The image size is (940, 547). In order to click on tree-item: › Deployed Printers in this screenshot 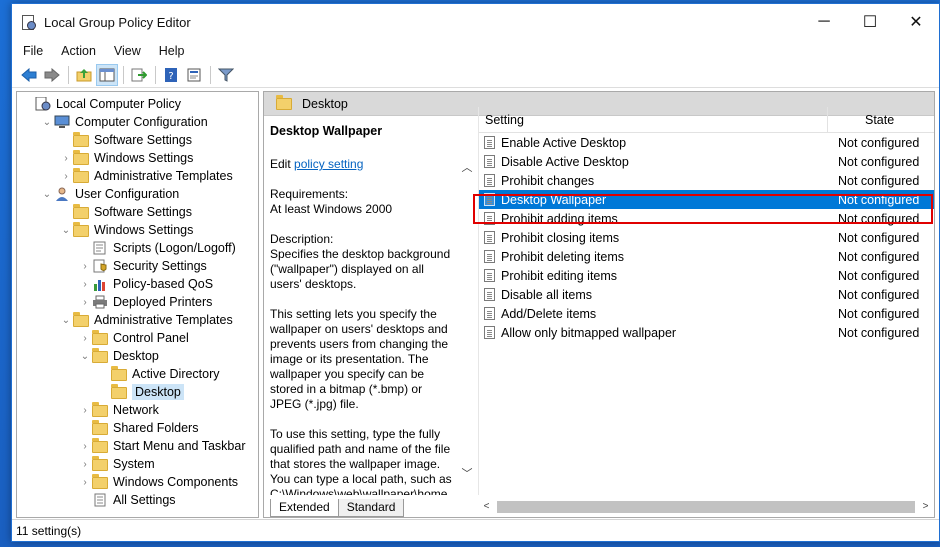, I will do `click(137, 302)`.